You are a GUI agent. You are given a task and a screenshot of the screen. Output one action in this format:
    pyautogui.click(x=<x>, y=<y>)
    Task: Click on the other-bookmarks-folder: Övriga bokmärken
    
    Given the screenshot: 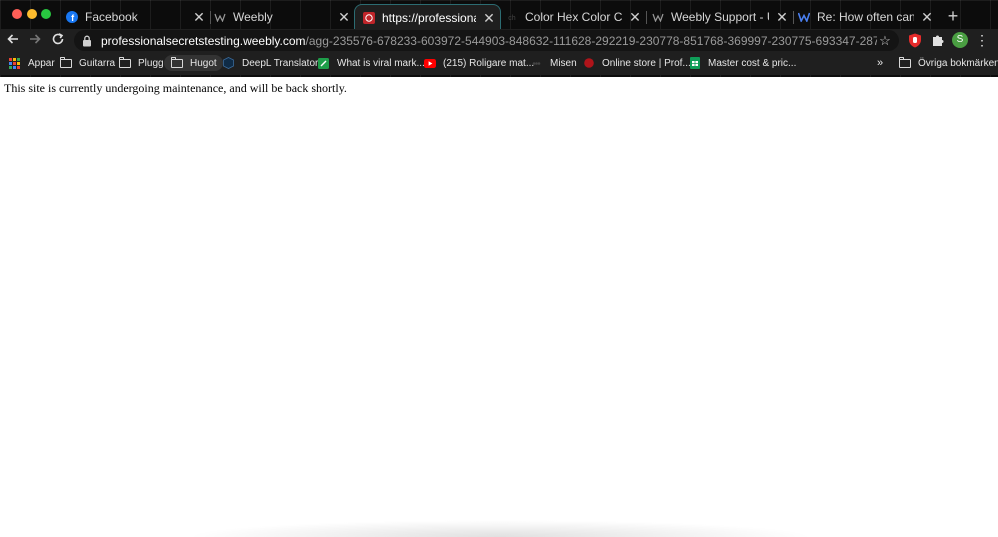 What is the action you would take?
    pyautogui.click(x=948, y=63)
    